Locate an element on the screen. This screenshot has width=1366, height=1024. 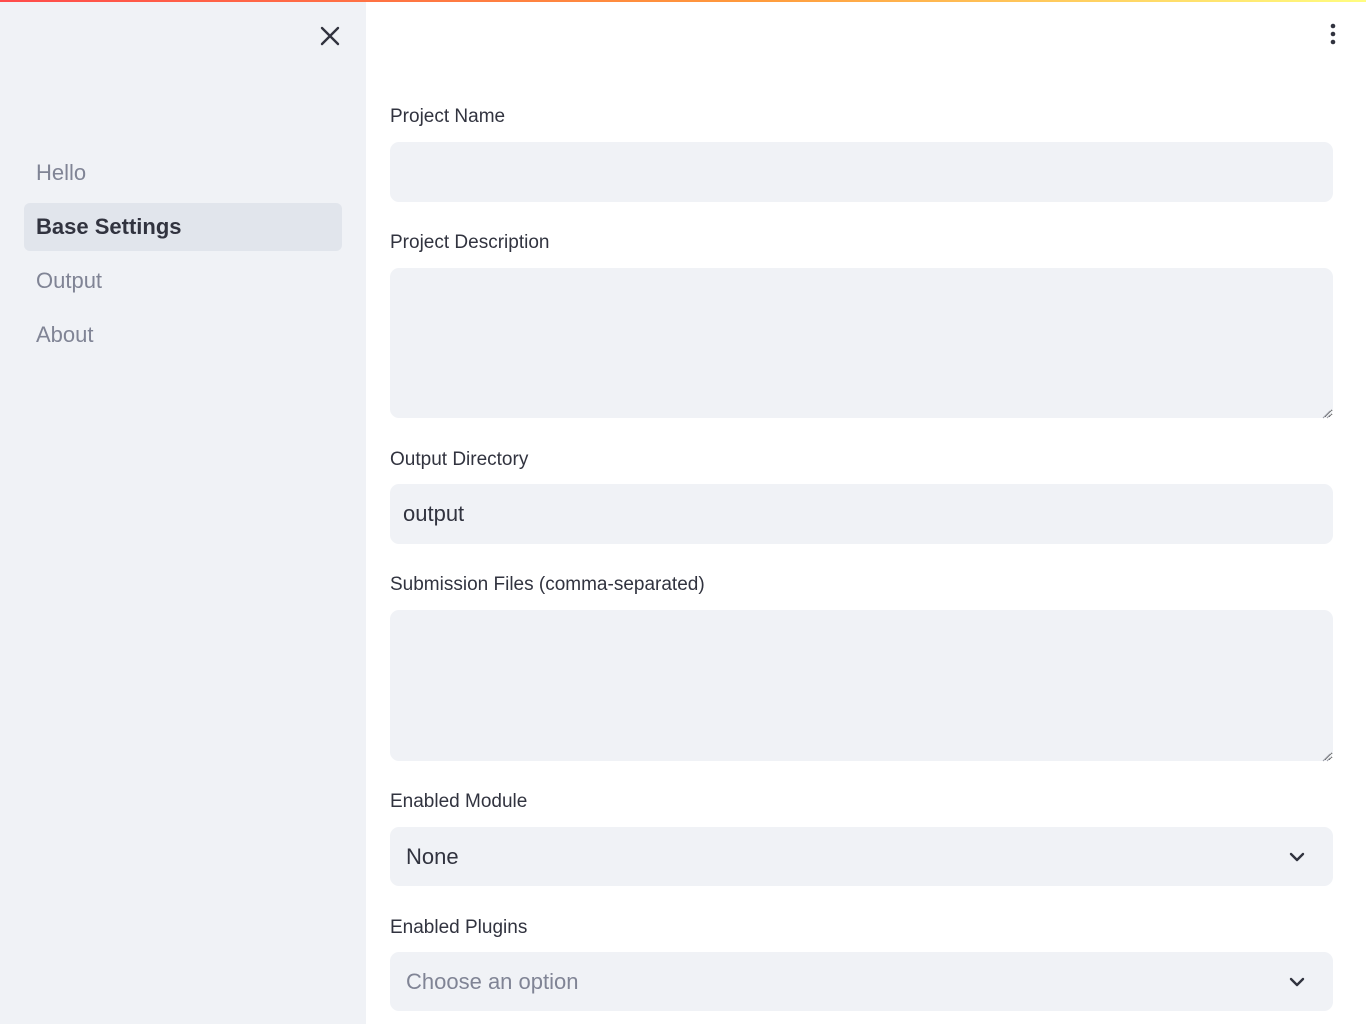
sidebar-close-button is located at coordinates (330, 38).